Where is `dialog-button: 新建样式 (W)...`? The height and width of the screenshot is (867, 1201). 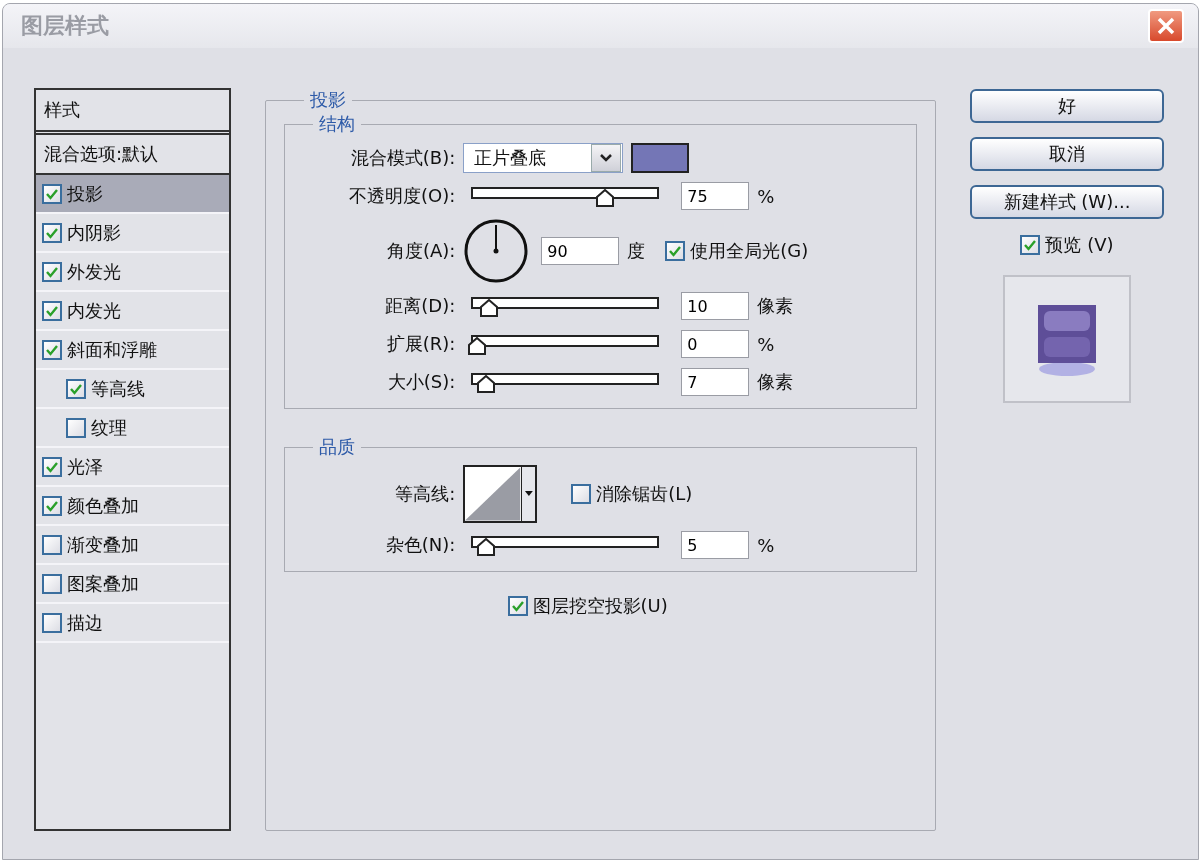 dialog-button: 新建样式 (W)... is located at coordinates (1067, 202).